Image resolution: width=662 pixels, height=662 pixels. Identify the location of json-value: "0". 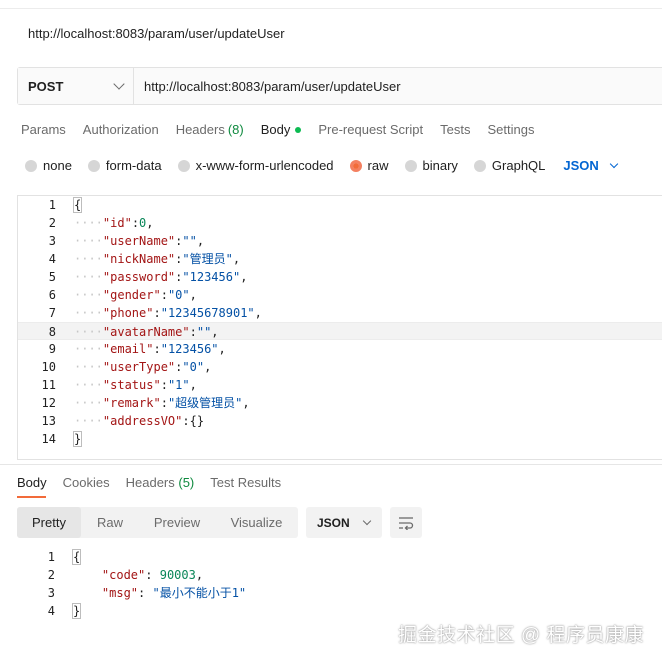
(178, 295).